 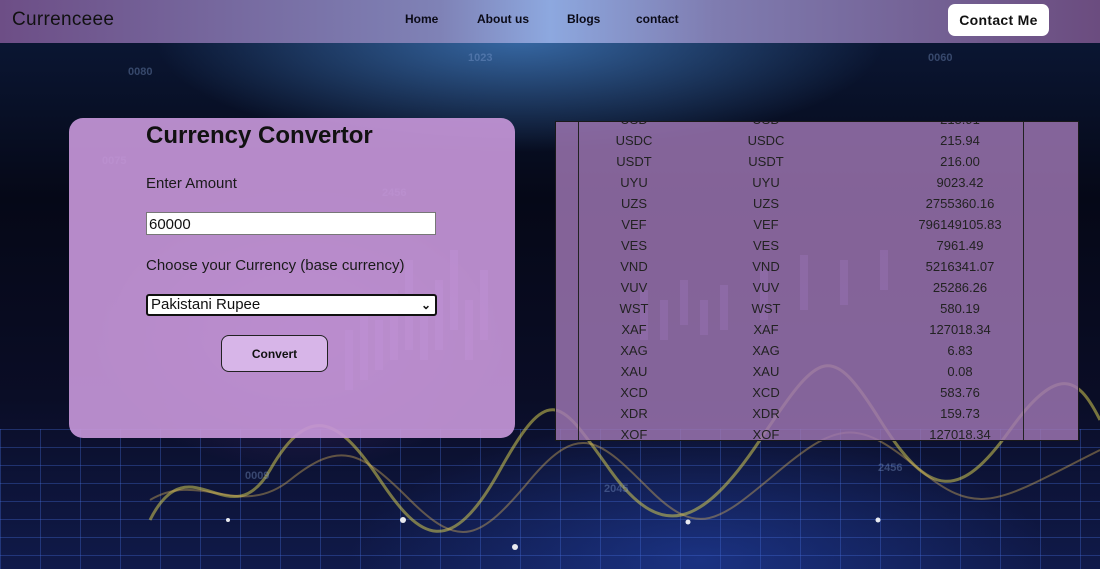 What do you see at coordinates (634, 182) in the screenshot?
I see `rate-code-cell: UYU` at bounding box center [634, 182].